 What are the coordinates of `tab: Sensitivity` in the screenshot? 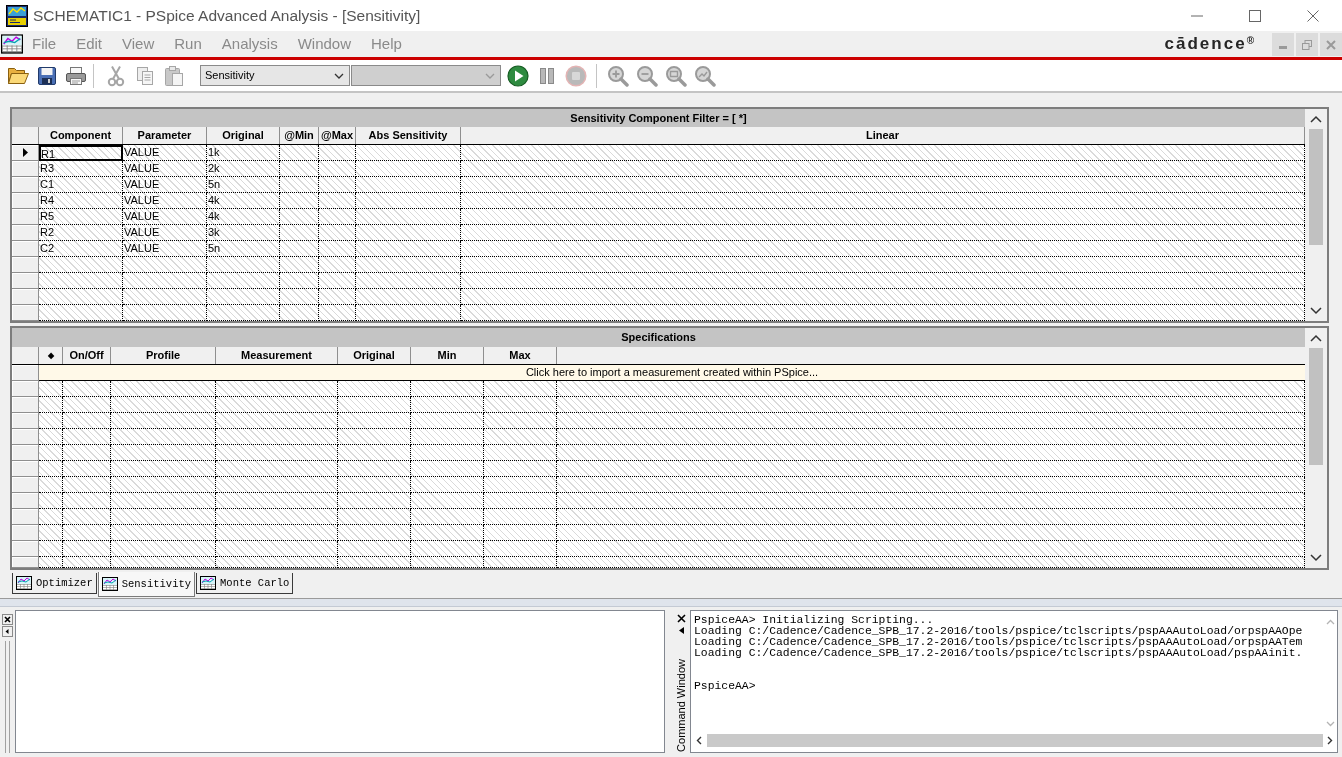 It's located at (146, 584).